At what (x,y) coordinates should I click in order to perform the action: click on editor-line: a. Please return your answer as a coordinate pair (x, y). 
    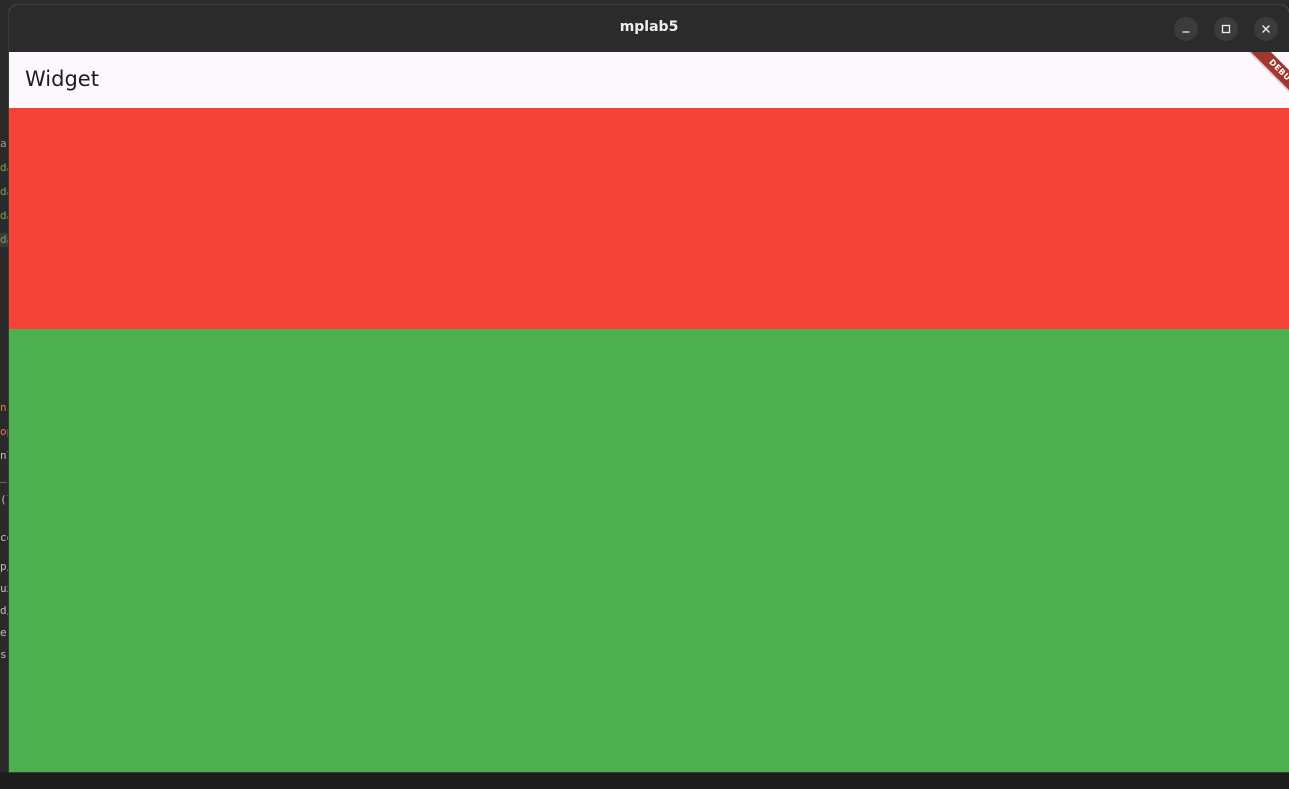
    Looking at the image, I should click on (3, 143).